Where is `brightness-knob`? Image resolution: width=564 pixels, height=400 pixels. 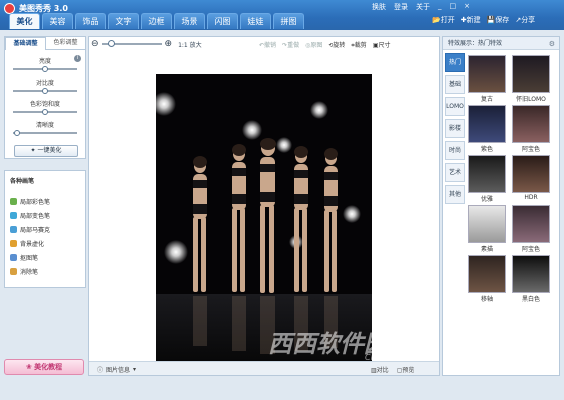
brightness-knob is located at coordinates (45, 69).